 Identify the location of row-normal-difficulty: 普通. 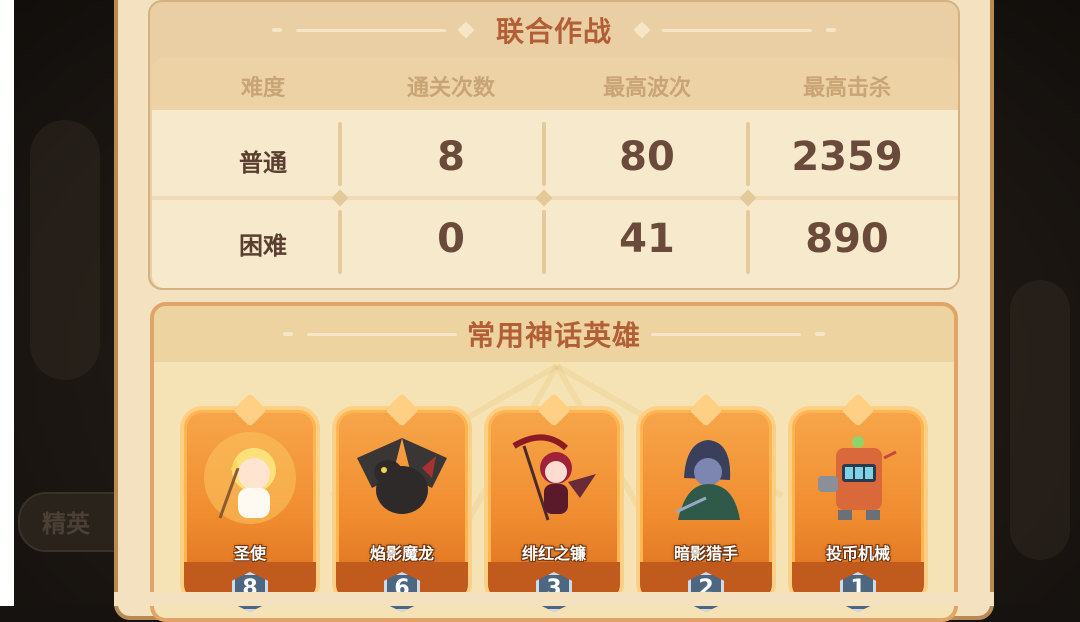
(263, 163).